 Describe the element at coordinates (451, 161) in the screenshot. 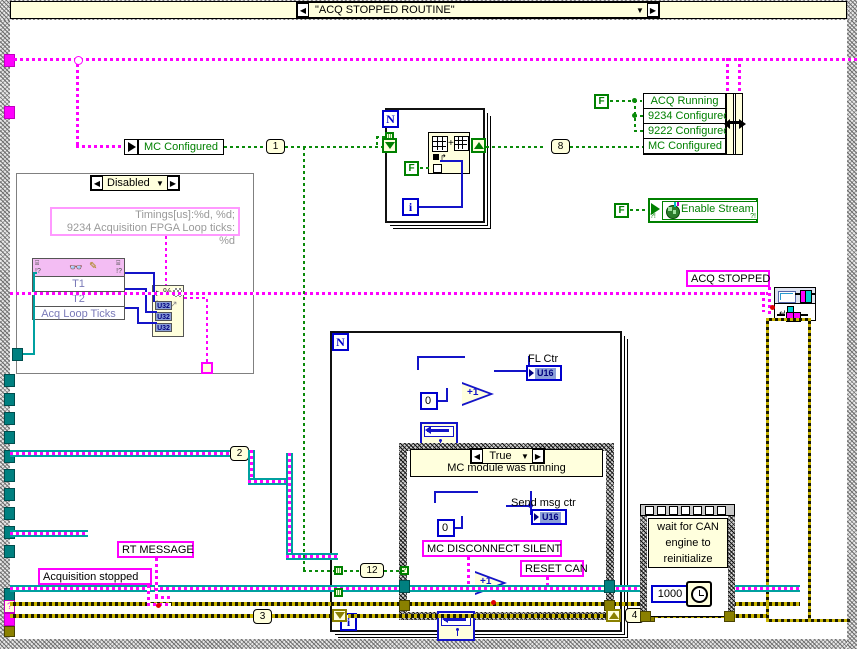

I see `wire-blue-i-top` at that location.